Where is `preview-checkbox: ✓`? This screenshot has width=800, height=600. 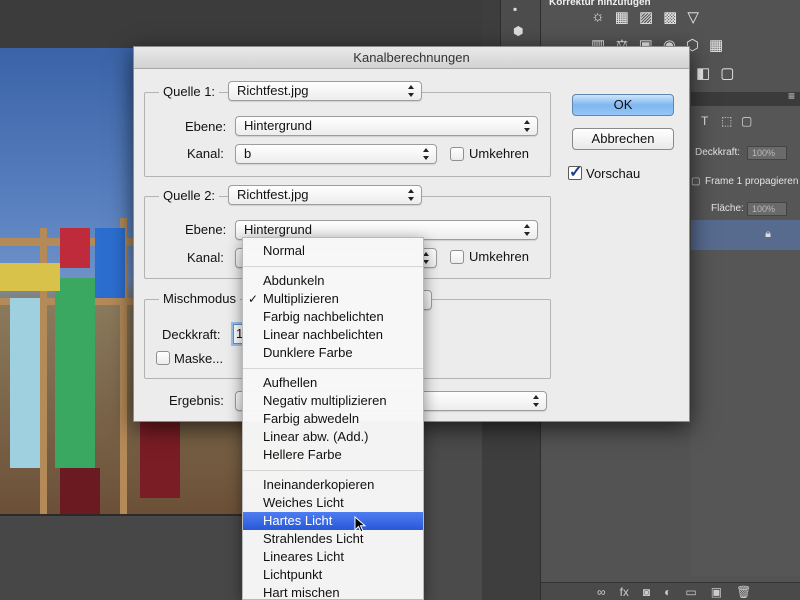 preview-checkbox: ✓ is located at coordinates (575, 172).